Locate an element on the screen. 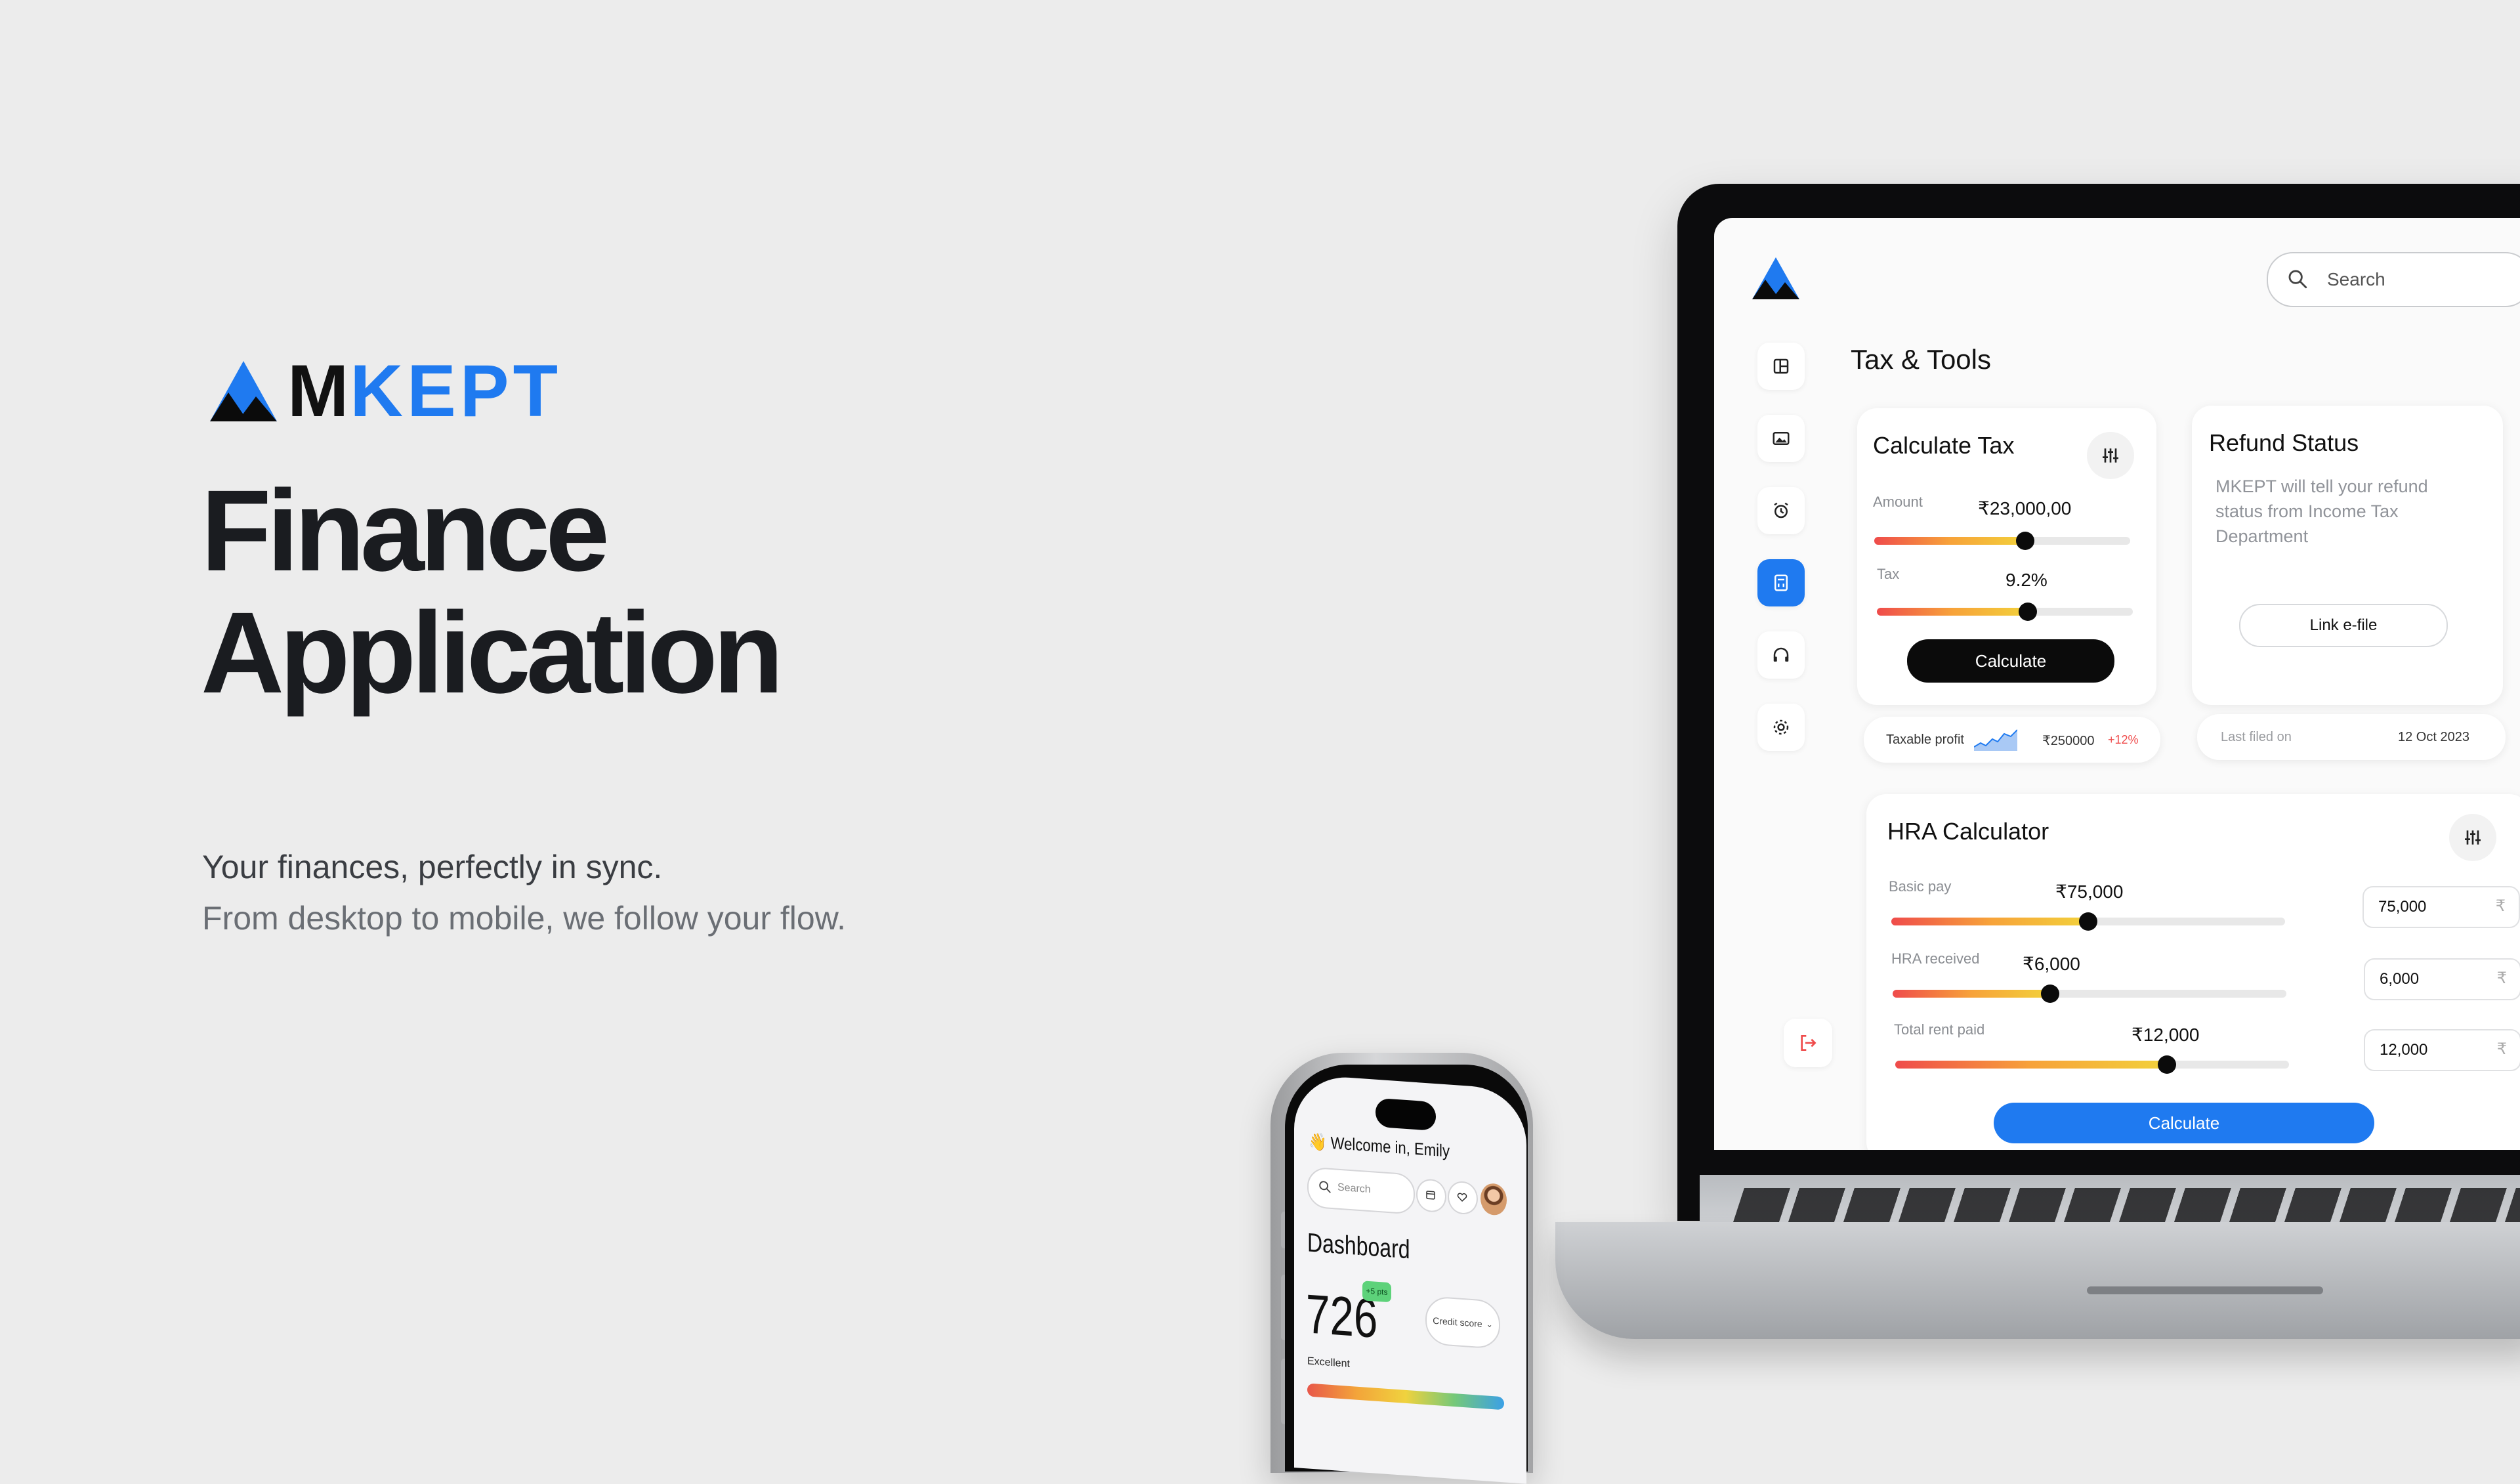  last-filed-value: 12 Oct 2023 is located at coordinates (2433, 737).